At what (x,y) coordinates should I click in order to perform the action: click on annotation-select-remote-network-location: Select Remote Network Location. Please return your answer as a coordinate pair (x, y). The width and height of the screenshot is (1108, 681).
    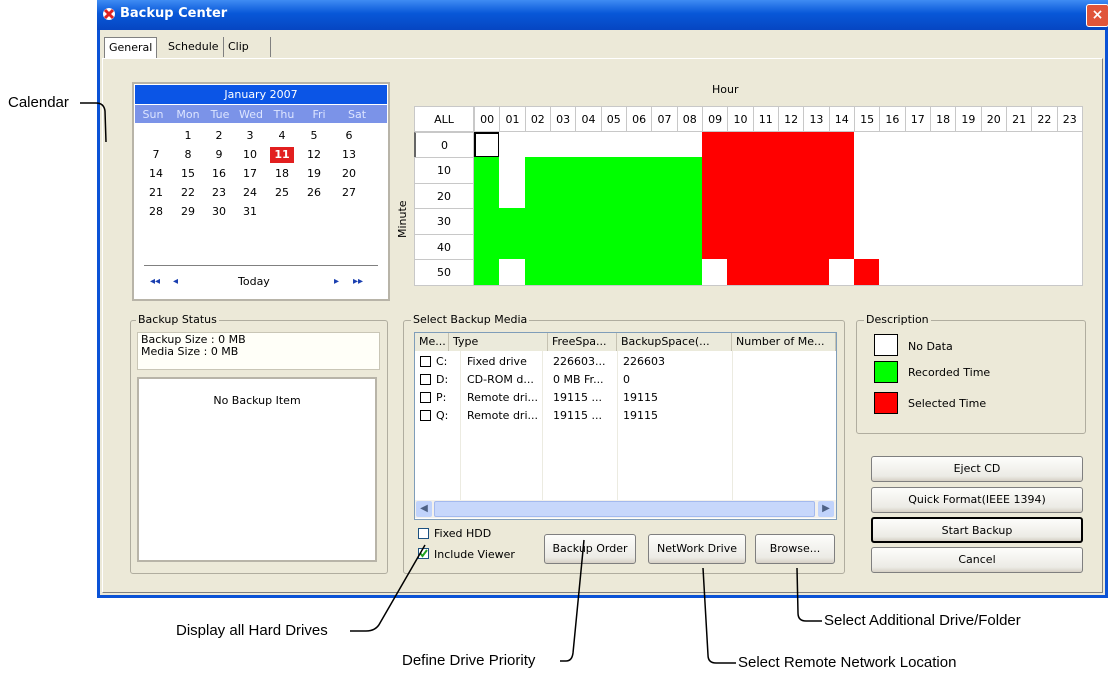
    Looking at the image, I should click on (847, 662).